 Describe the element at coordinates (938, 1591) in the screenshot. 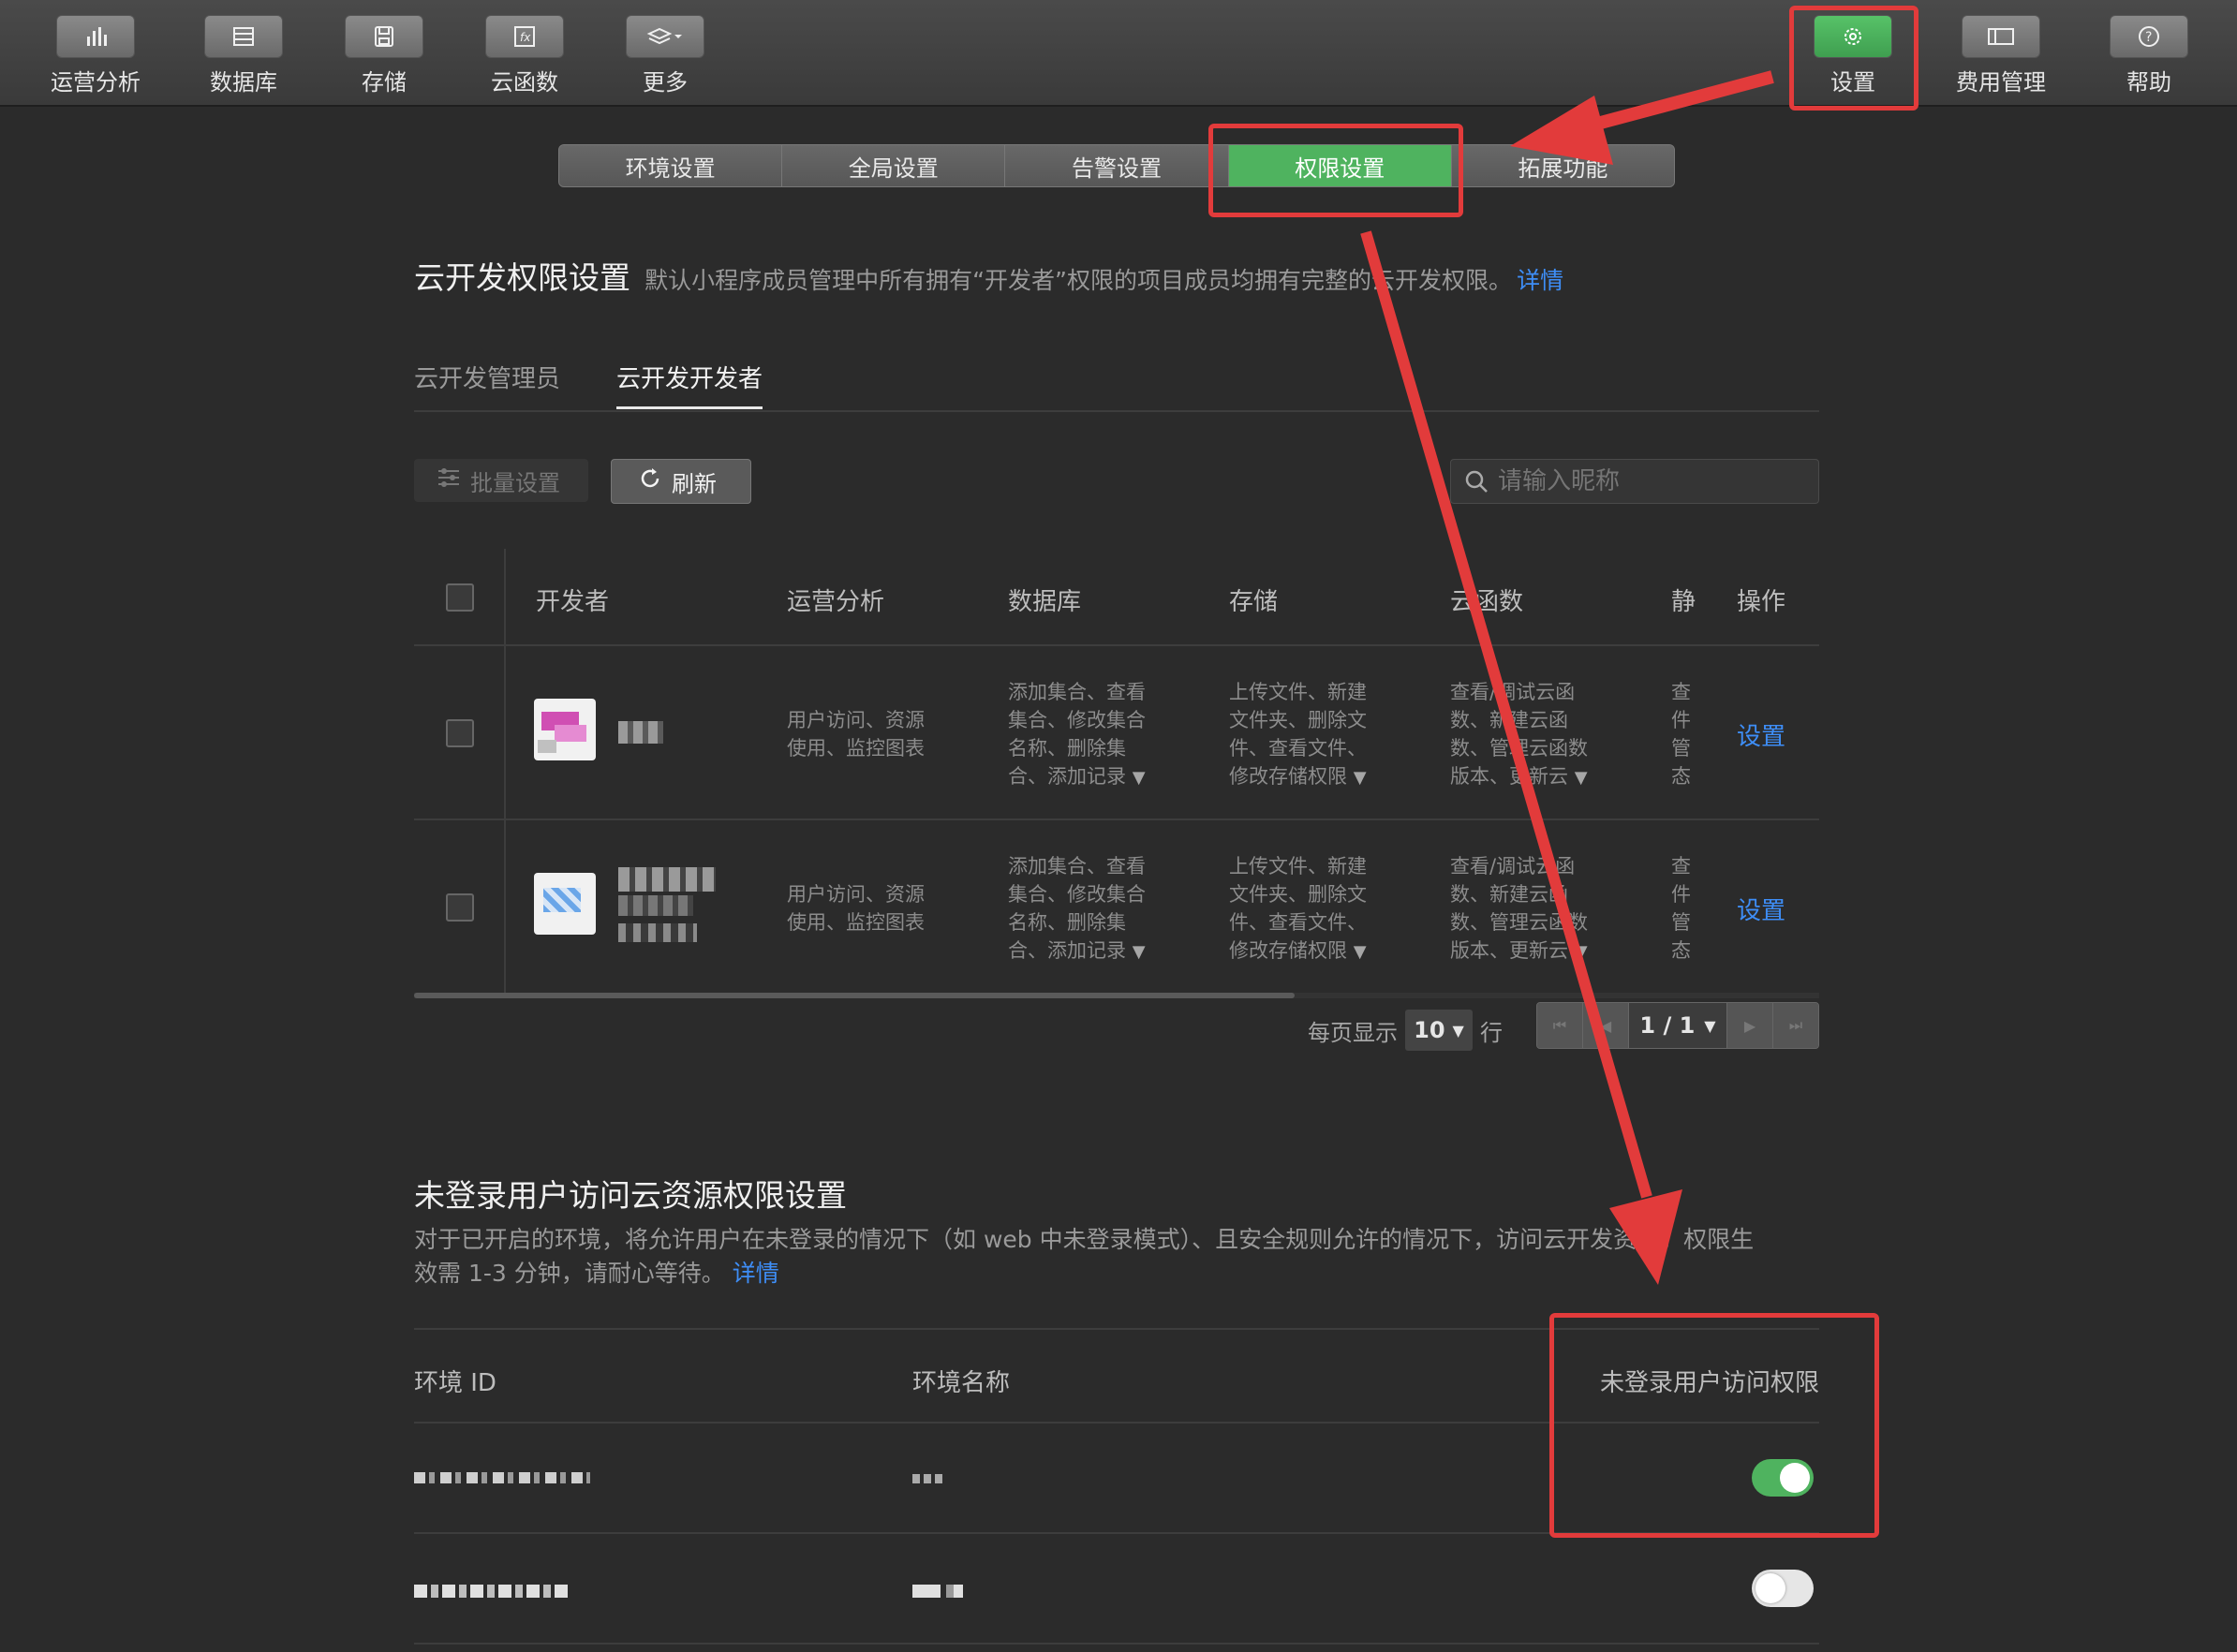

I see `redacted-env-name` at that location.